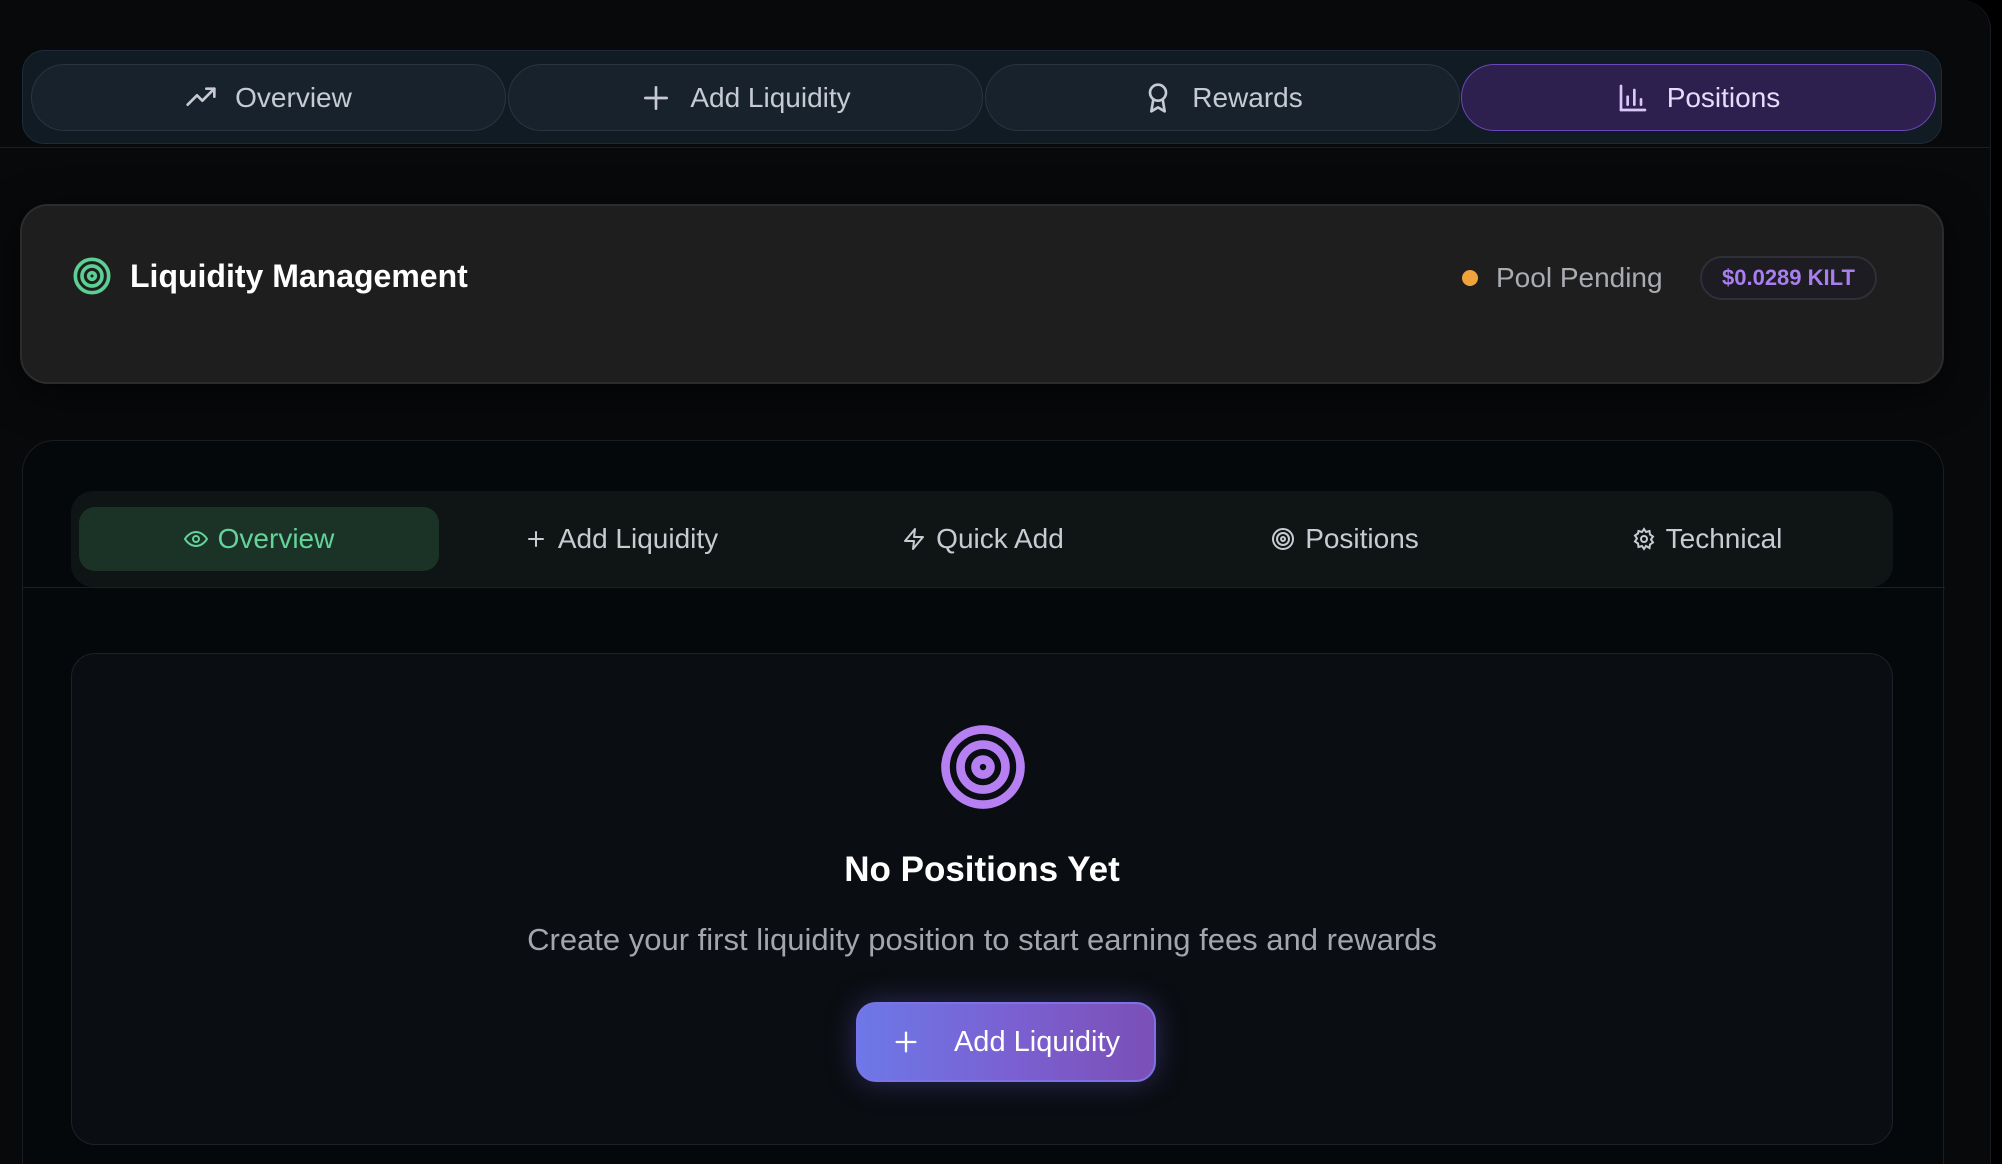  Describe the element at coordinates (1724, 538) in the screenshot. I see `subtab-label: Technical` at that location.